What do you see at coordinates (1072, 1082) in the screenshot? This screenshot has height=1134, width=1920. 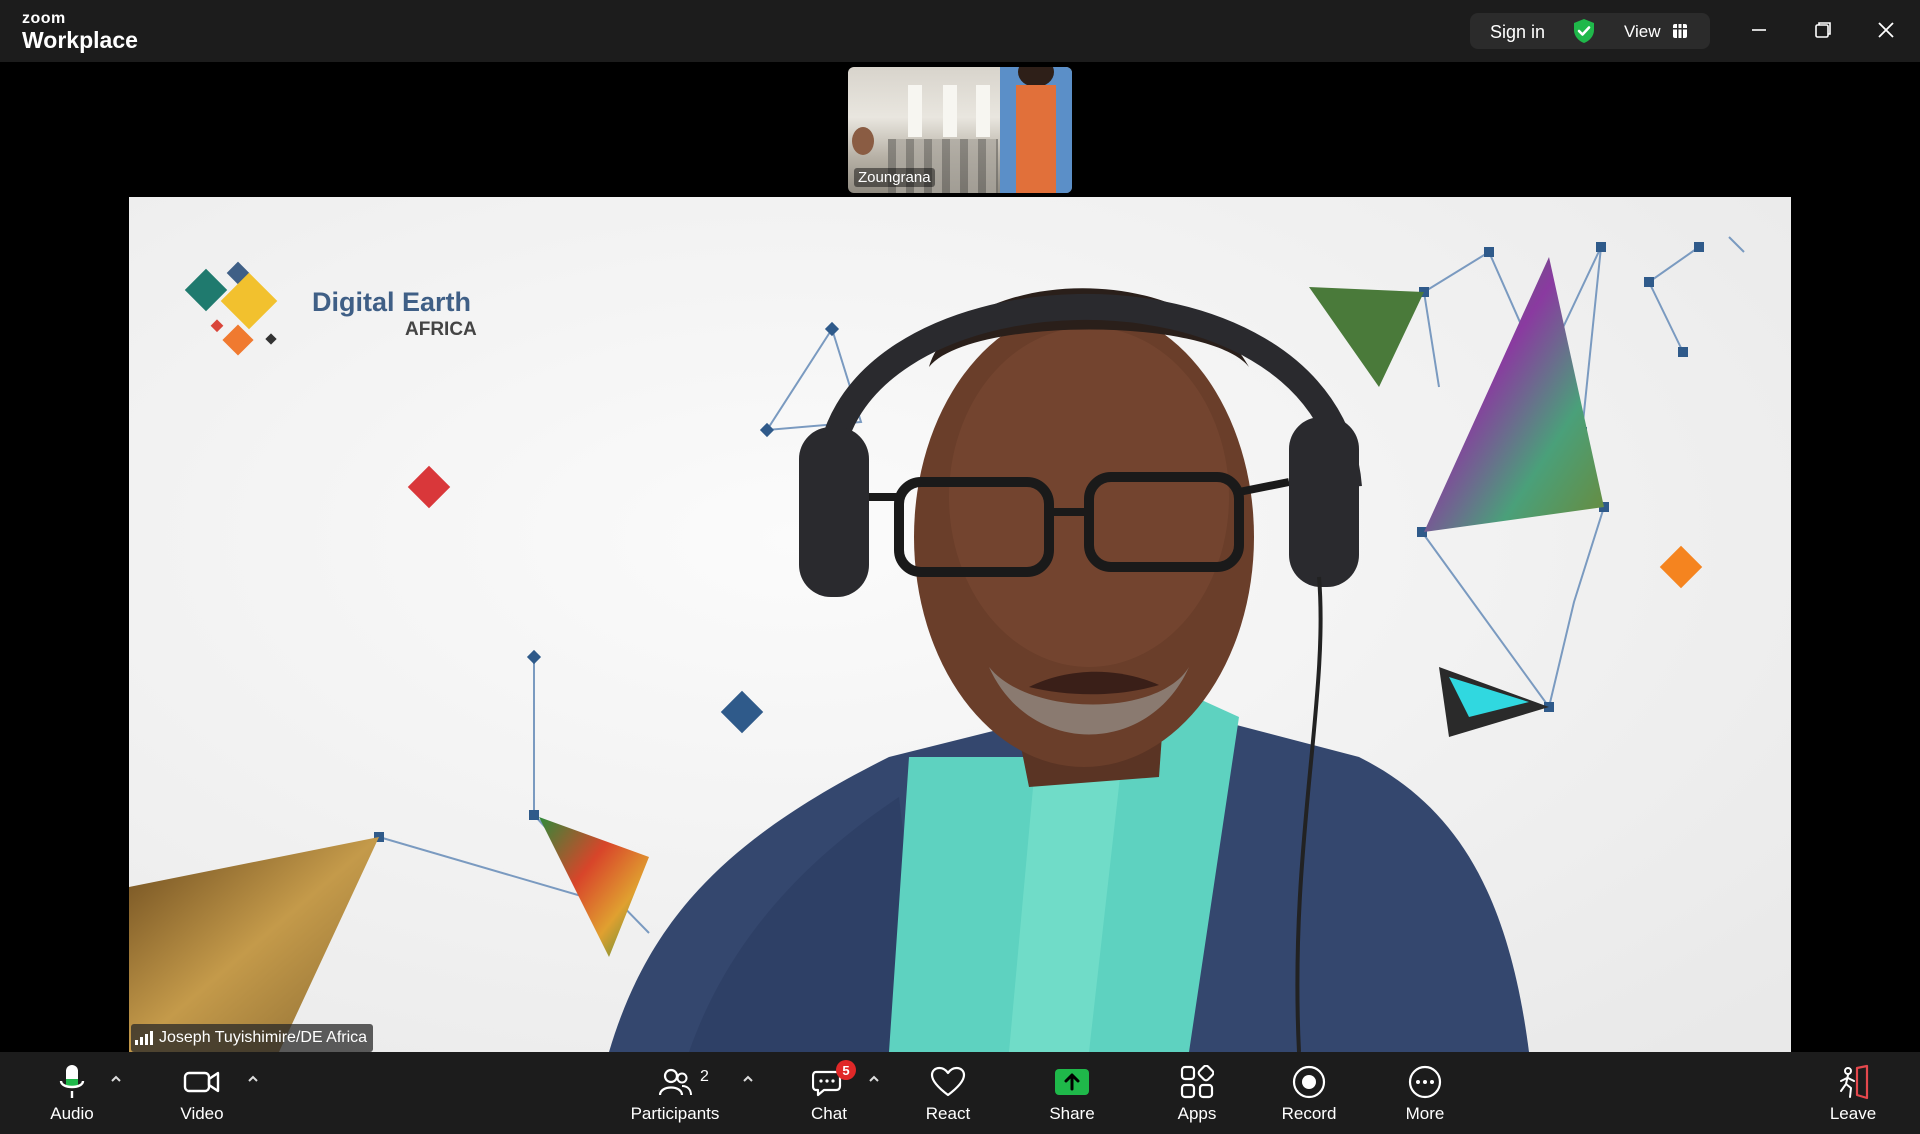 I see `share-screen-icon` at bounding box center [1072, 1082].